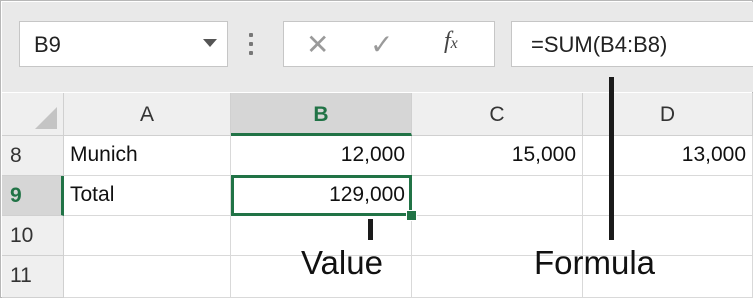 The height and width of the screenshot is (298, 753). Describe the element at coordinates (33, 277) in the screenshot. I see `row-header-11: 11` at that location.